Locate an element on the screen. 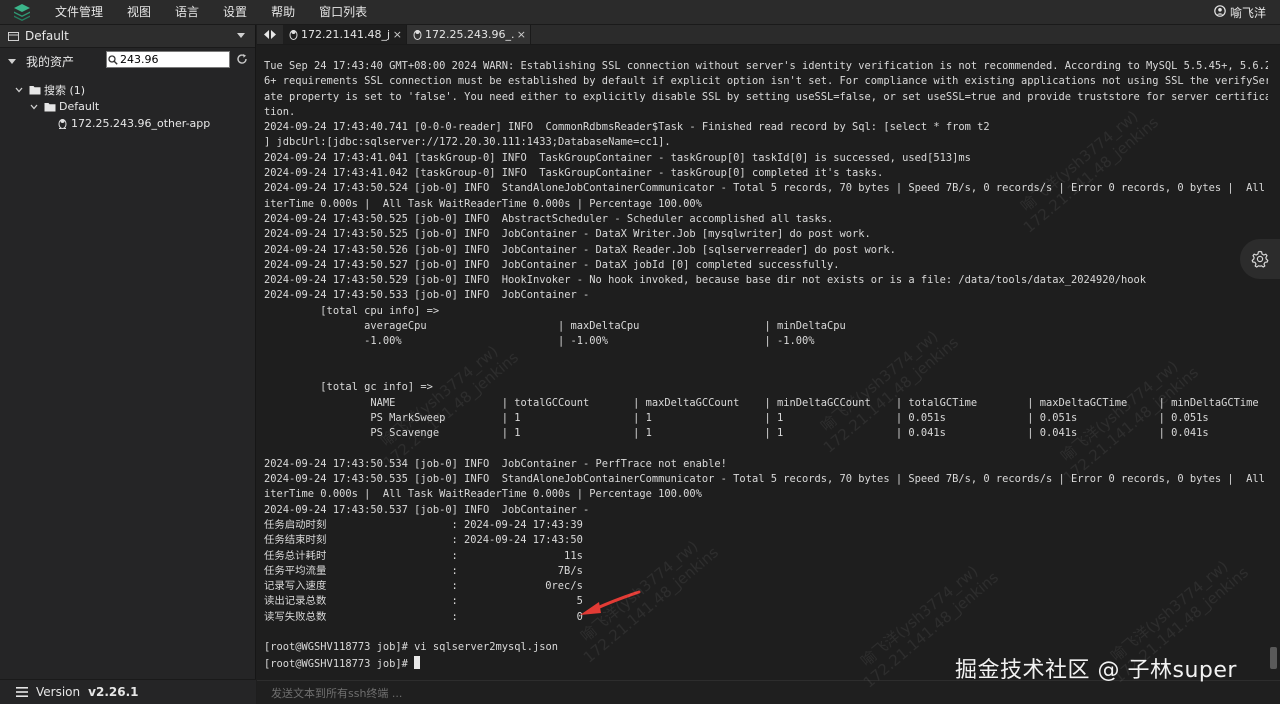 The height and width of the screenshot is (704, 1280). terminal-line: [total cpu info] => is located at coordinates (352, 310).